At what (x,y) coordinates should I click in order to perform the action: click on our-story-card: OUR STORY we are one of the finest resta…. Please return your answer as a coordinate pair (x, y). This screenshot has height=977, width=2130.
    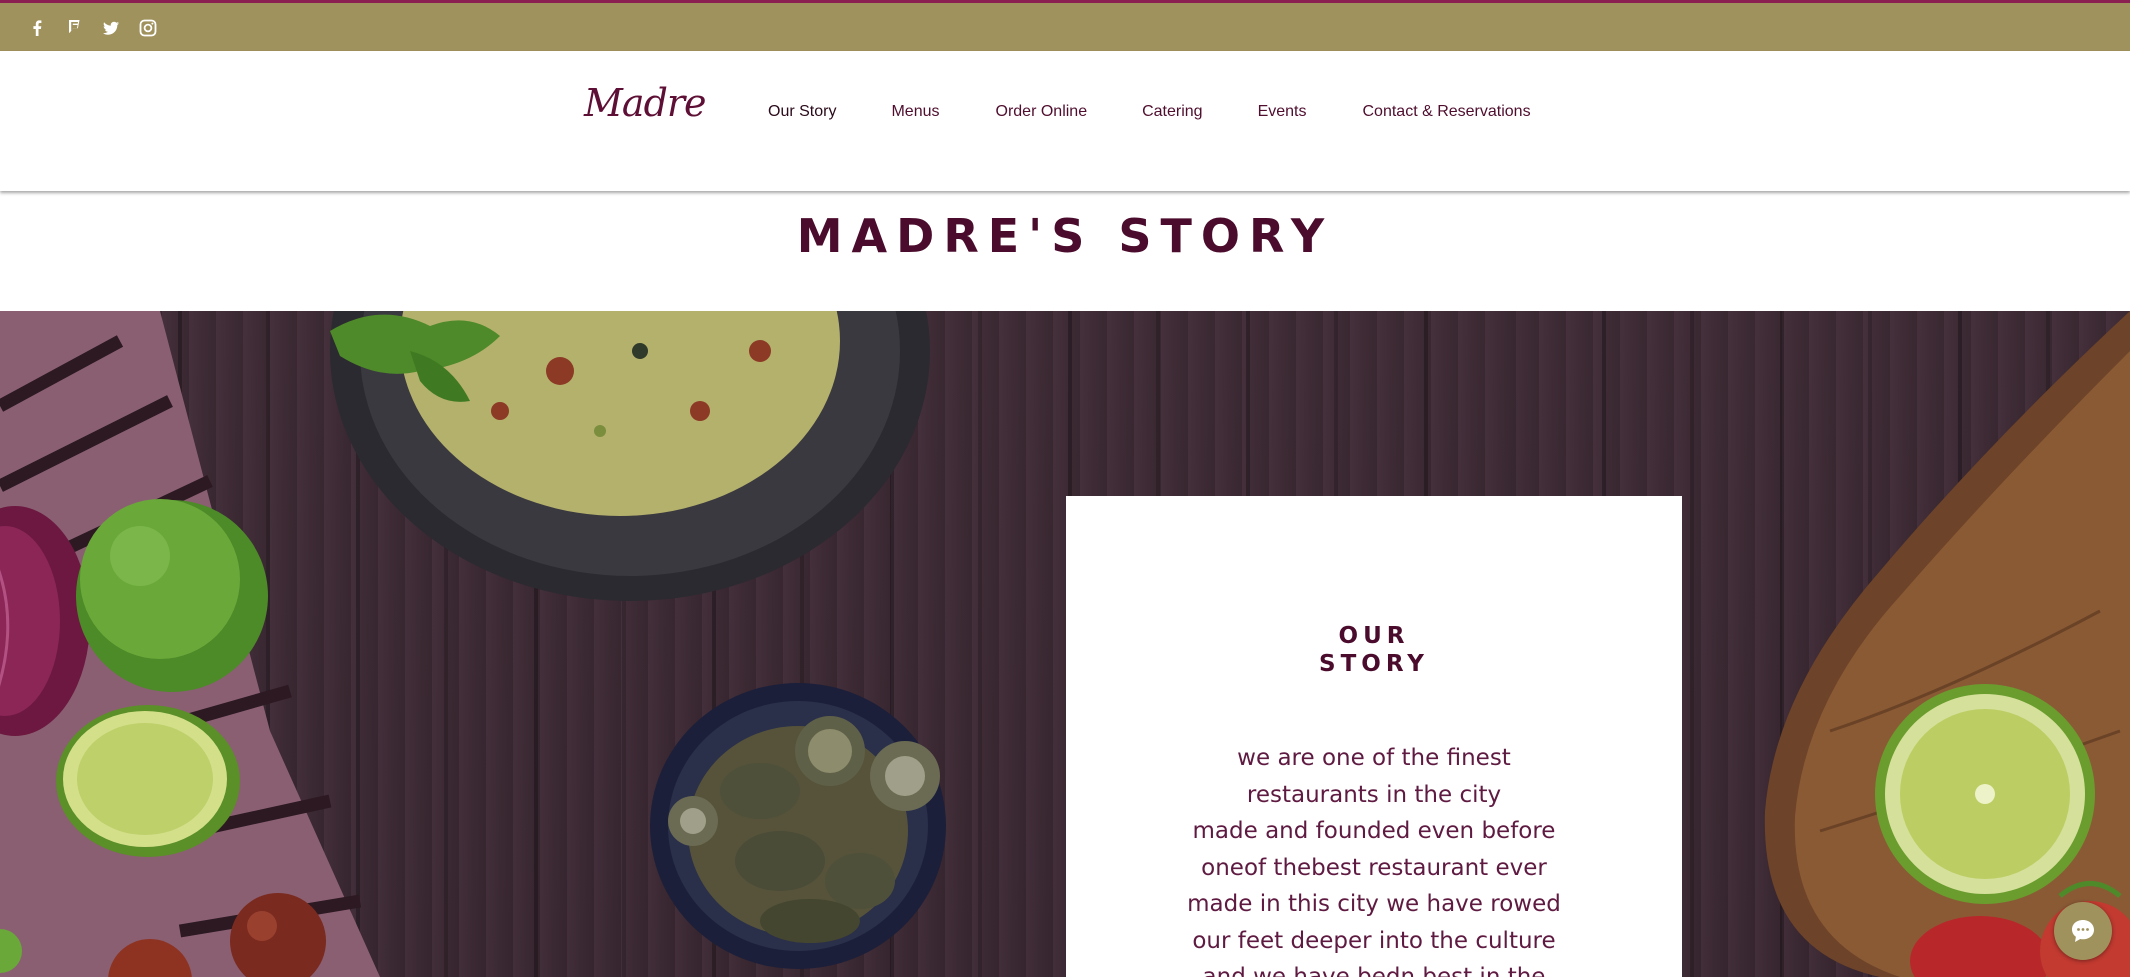
    Looking at the image, I should click on (1374, 736).